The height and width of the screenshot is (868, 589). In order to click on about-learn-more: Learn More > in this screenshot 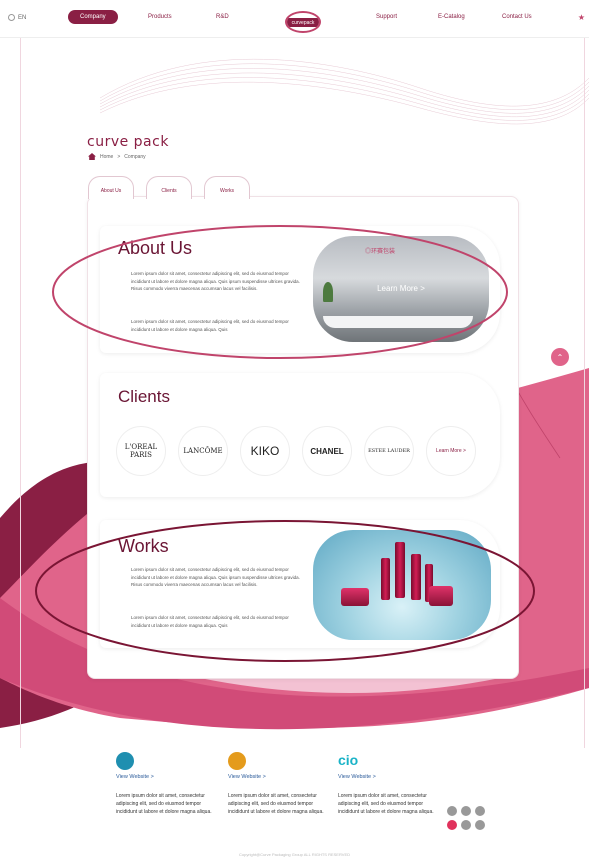, I will do `click(401, 288)`.